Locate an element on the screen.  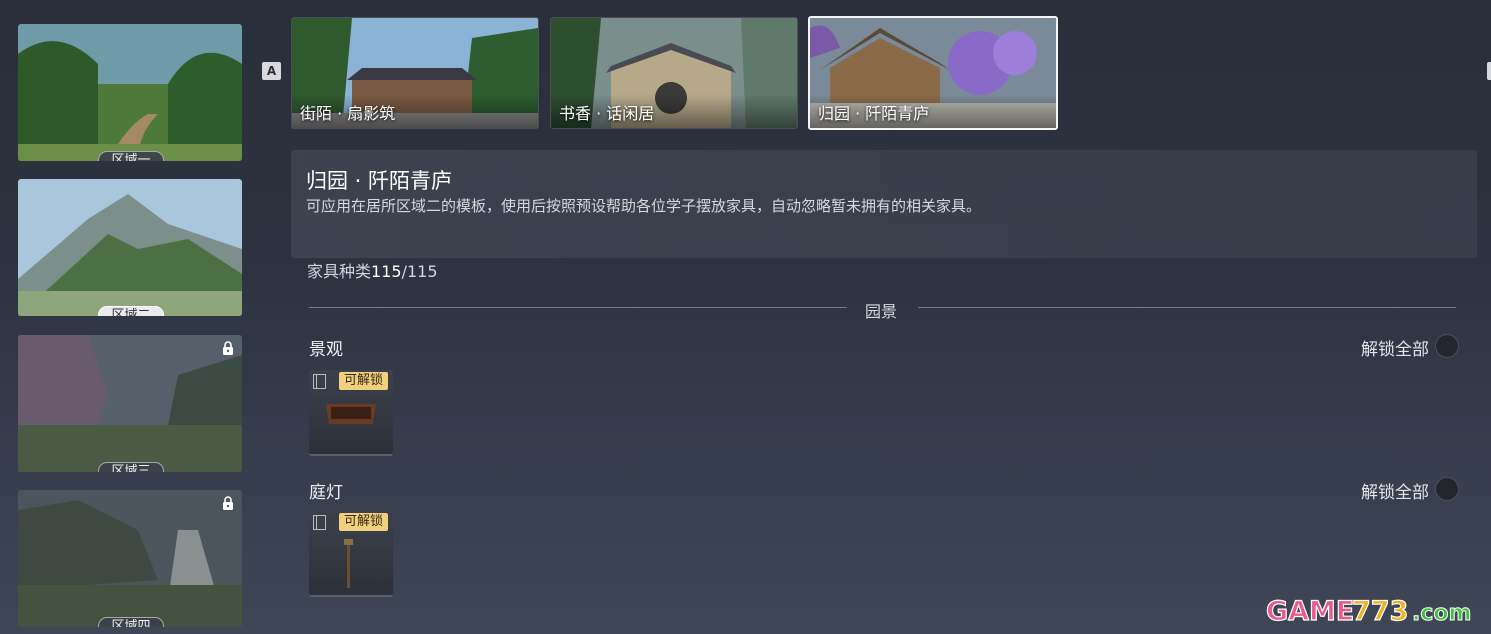
region-2-image is located at coordinates (130, 247).